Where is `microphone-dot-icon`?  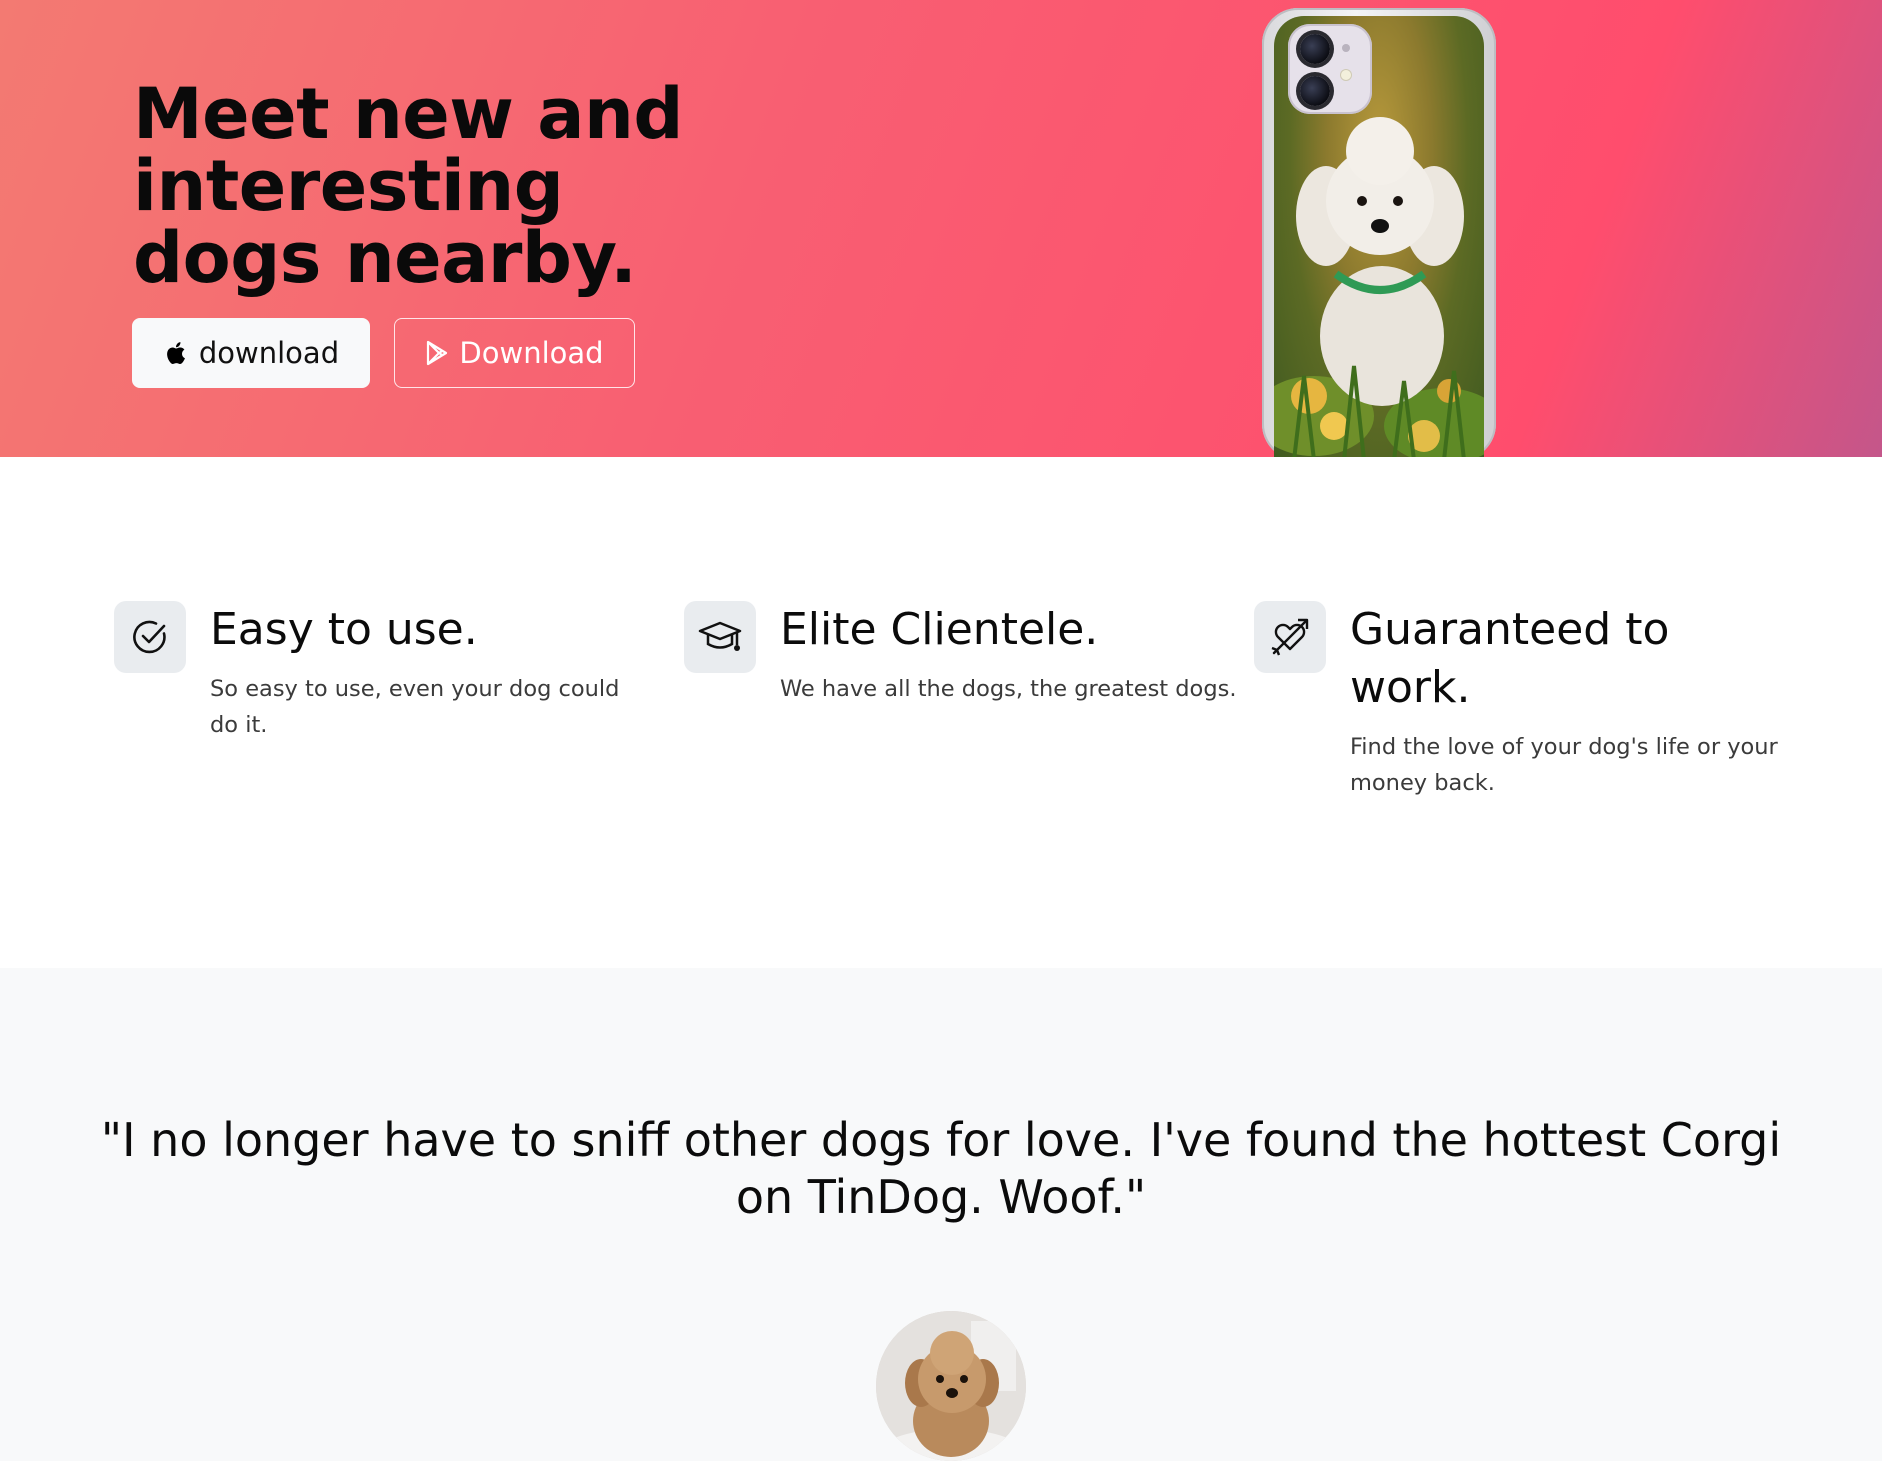 microphone-dot-icon is located at coordinates (1346, 48).